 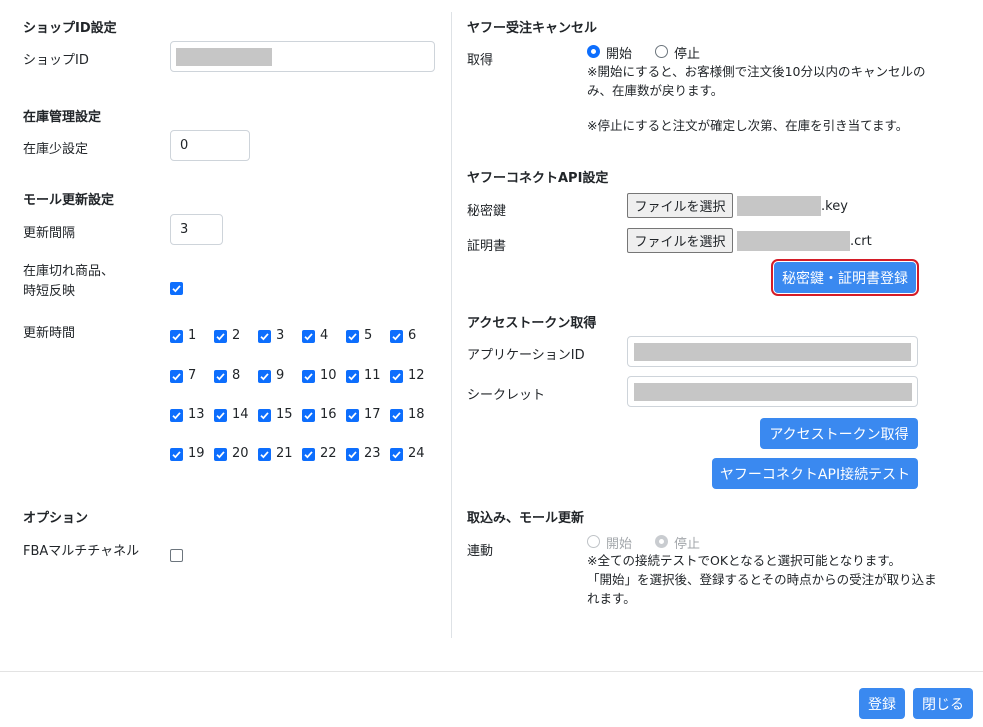 What do you see at coordinates (526, 355) in the screenshot?
I see `app-id-label: アプリケーションID` at bounding box center [526, 355].